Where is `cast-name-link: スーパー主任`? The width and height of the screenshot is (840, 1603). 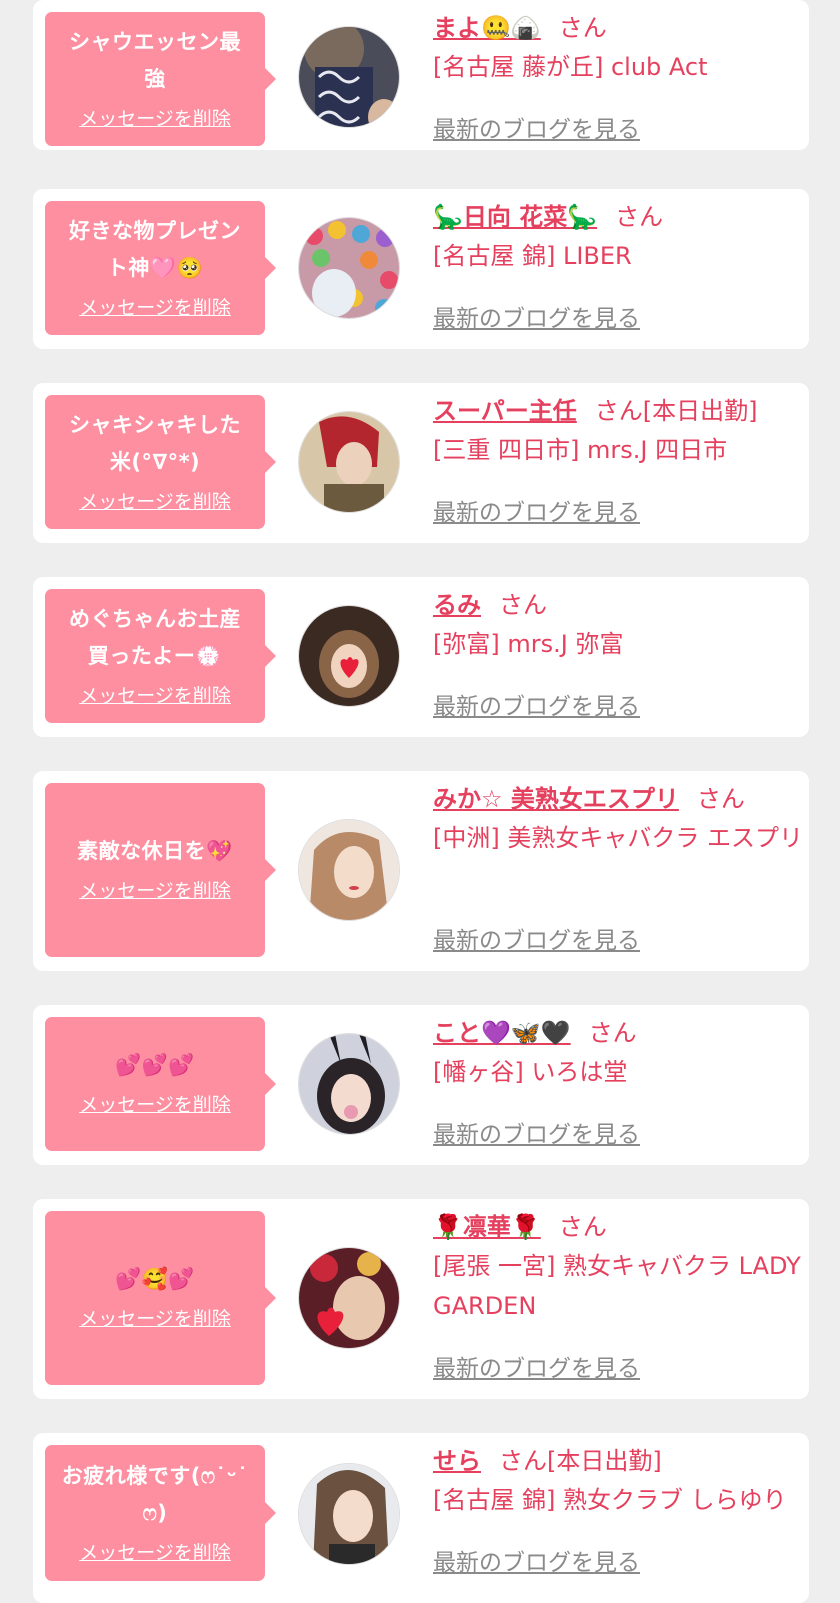
cast-name-link: スーパー主任 is located at coordinates (505, 411).